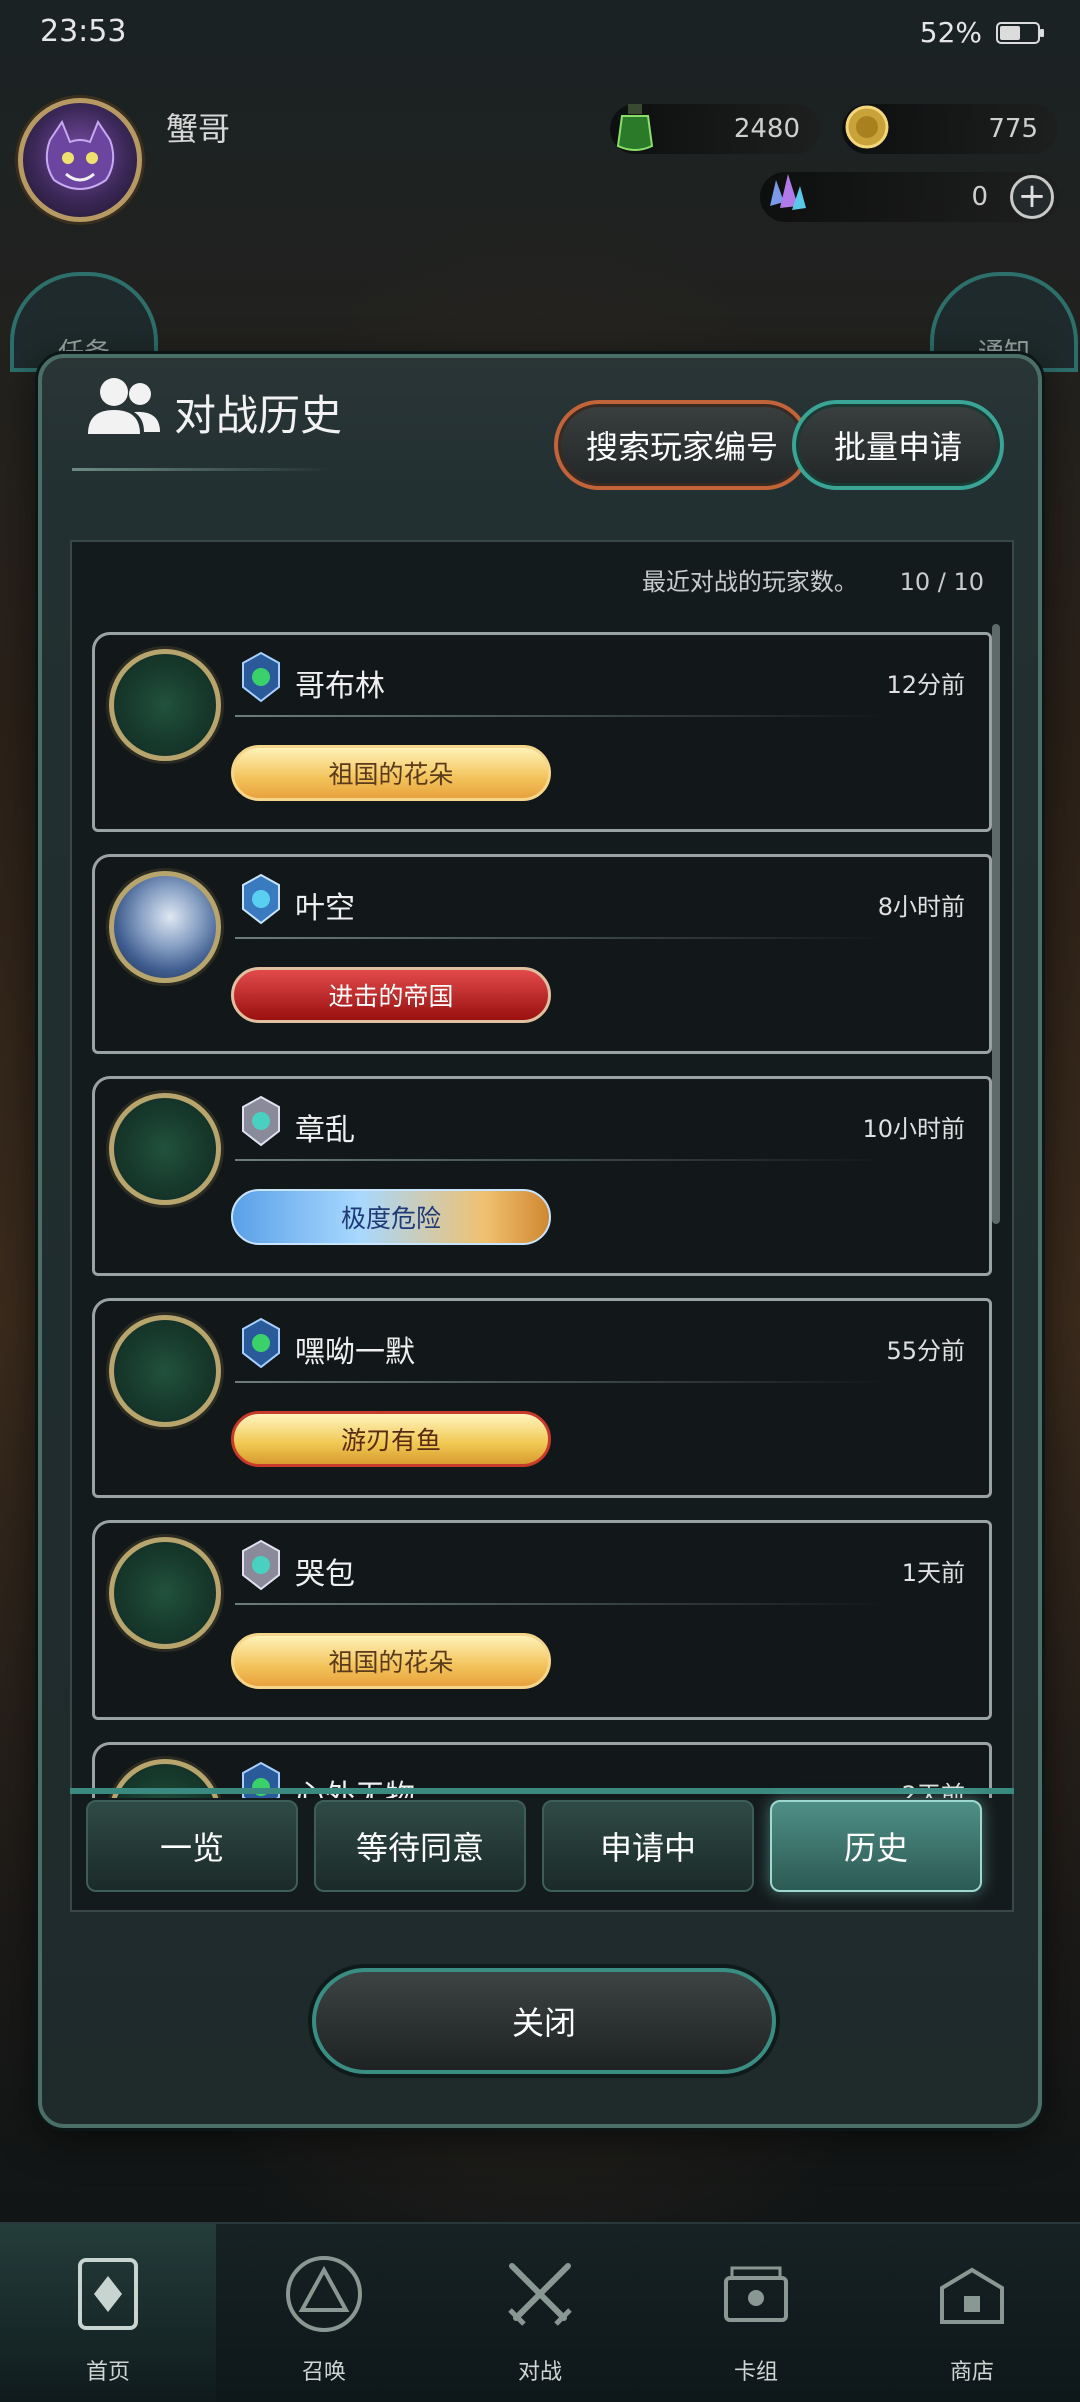  What do you see at coordinates (788, 192) in the screenshot?
I see `crystal-icon` at bounding box center [788, 192].